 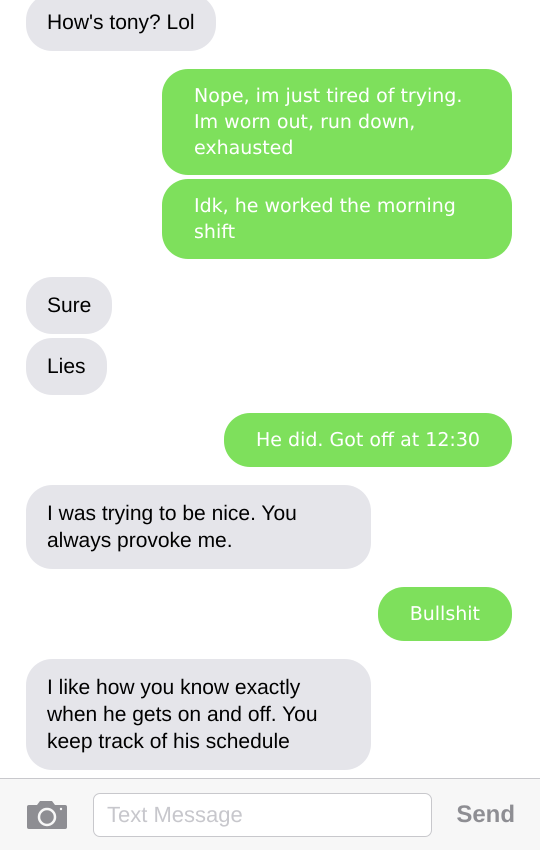 I want to click on message-bubble: Lies, so click(x=66, y=366).